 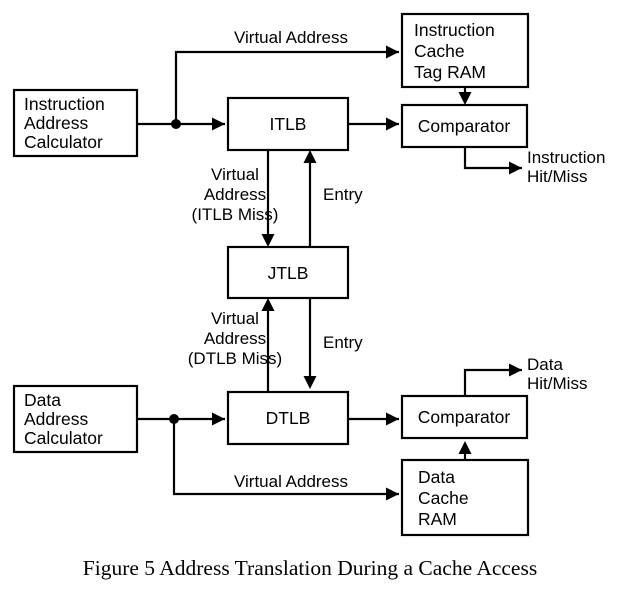 What do you see at coordinates (557, 176) in the screenshot?
I see `label-instruction-hit-miss-line2: Hit/Miss` at bounding box center [557, 176].